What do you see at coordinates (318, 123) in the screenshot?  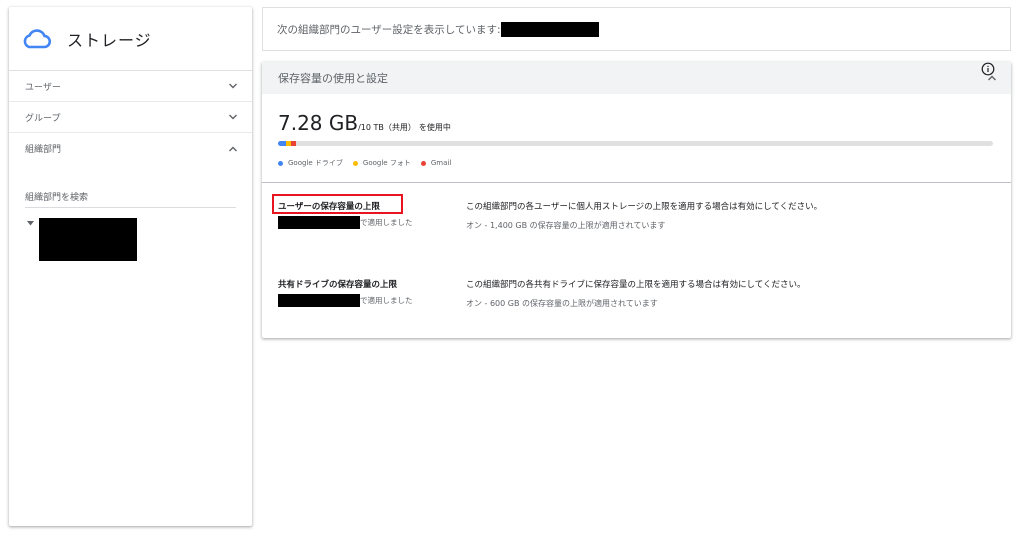 I see `usage-used: 7.28 GB` at bounding box center [318, 123].